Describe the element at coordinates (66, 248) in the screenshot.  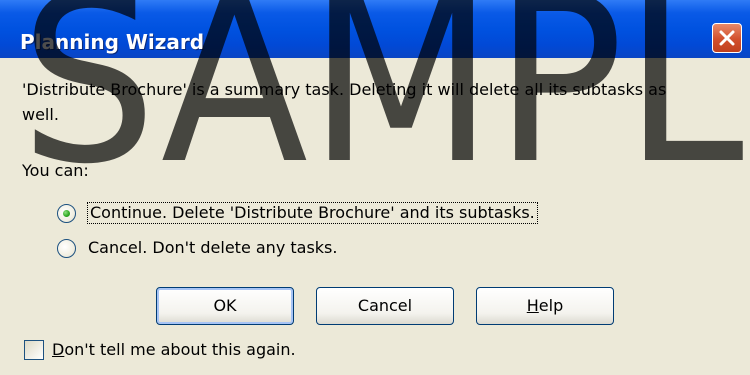
I see `cancel-radio` at that location.